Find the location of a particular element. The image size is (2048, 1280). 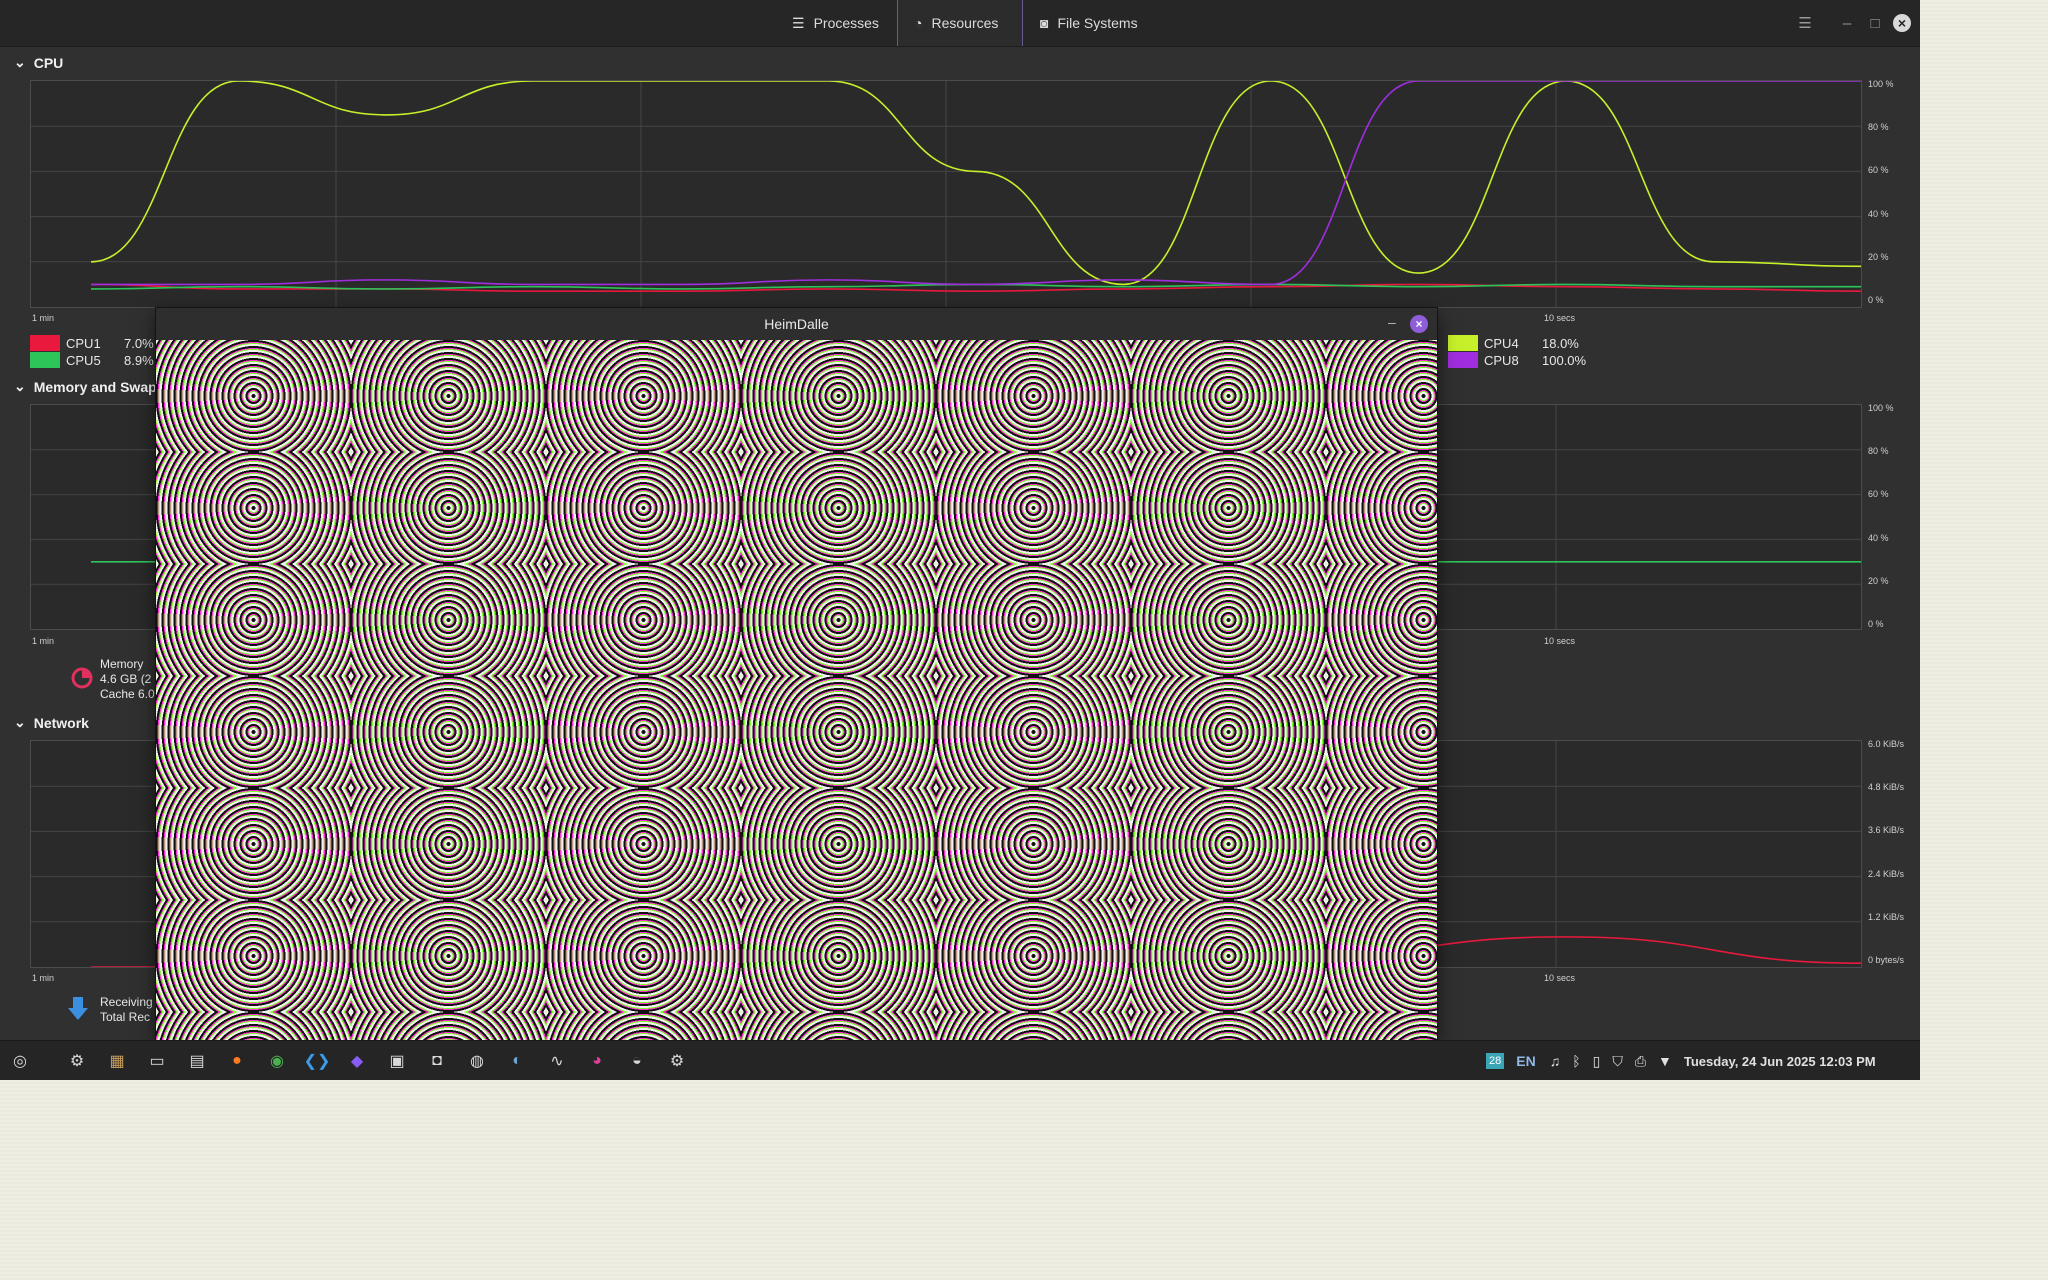

tab-processes: ☰ Processes is located at coordinates (830, 23).